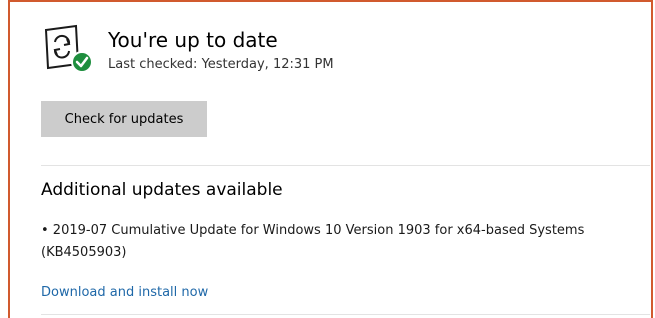  What do you see at coordinates (124, 119) in the screenshot?
I see `check-for-updates-button: Check for updates` at bounding box center [124, 119].